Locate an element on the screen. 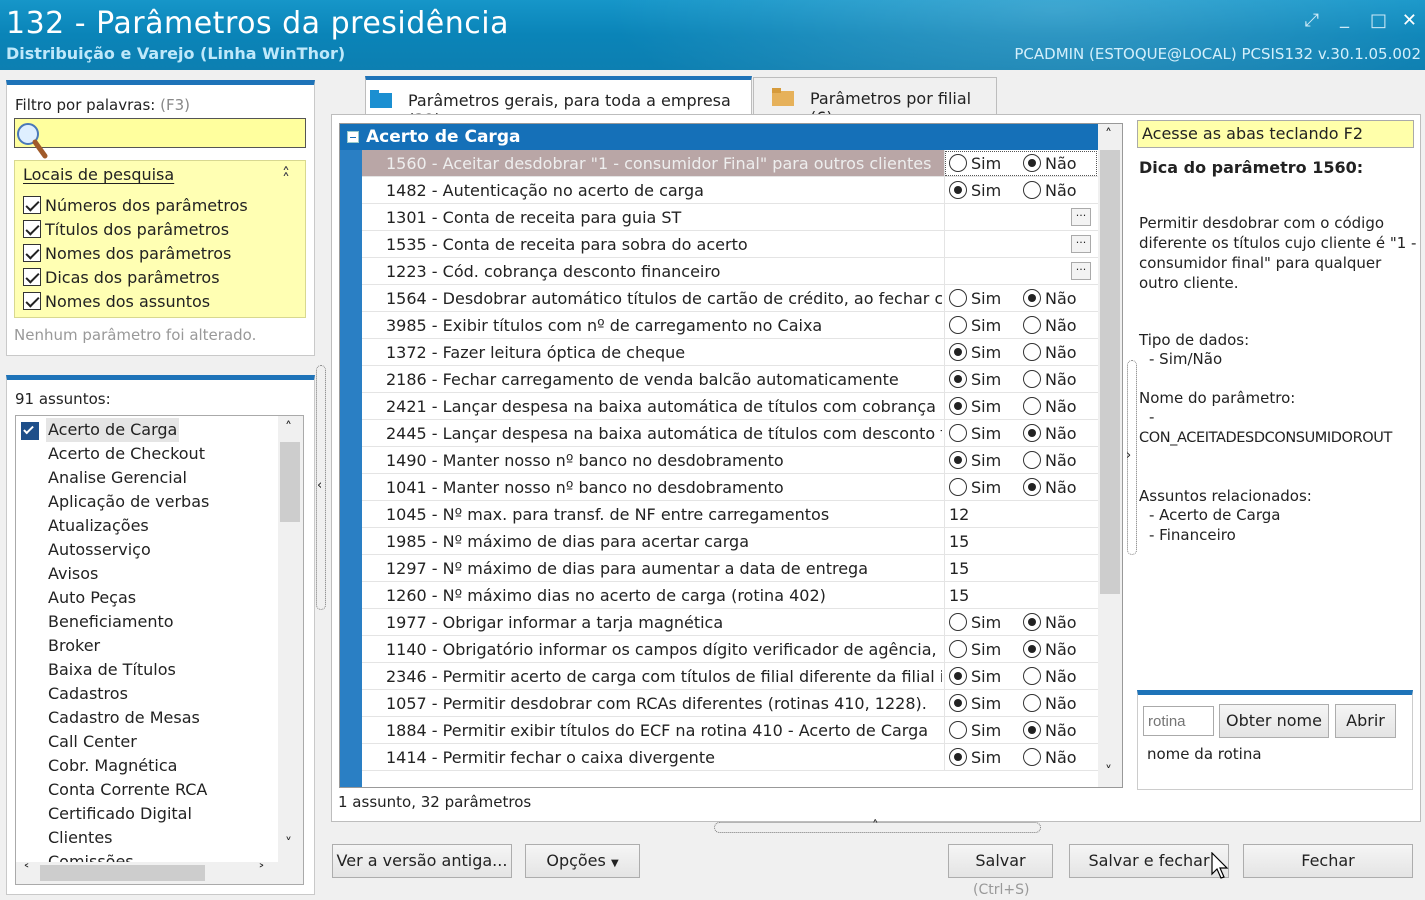 The height and width of the screenshot is (900, 1425). parameter-value: 12 is located at coordinates (1021, 514).